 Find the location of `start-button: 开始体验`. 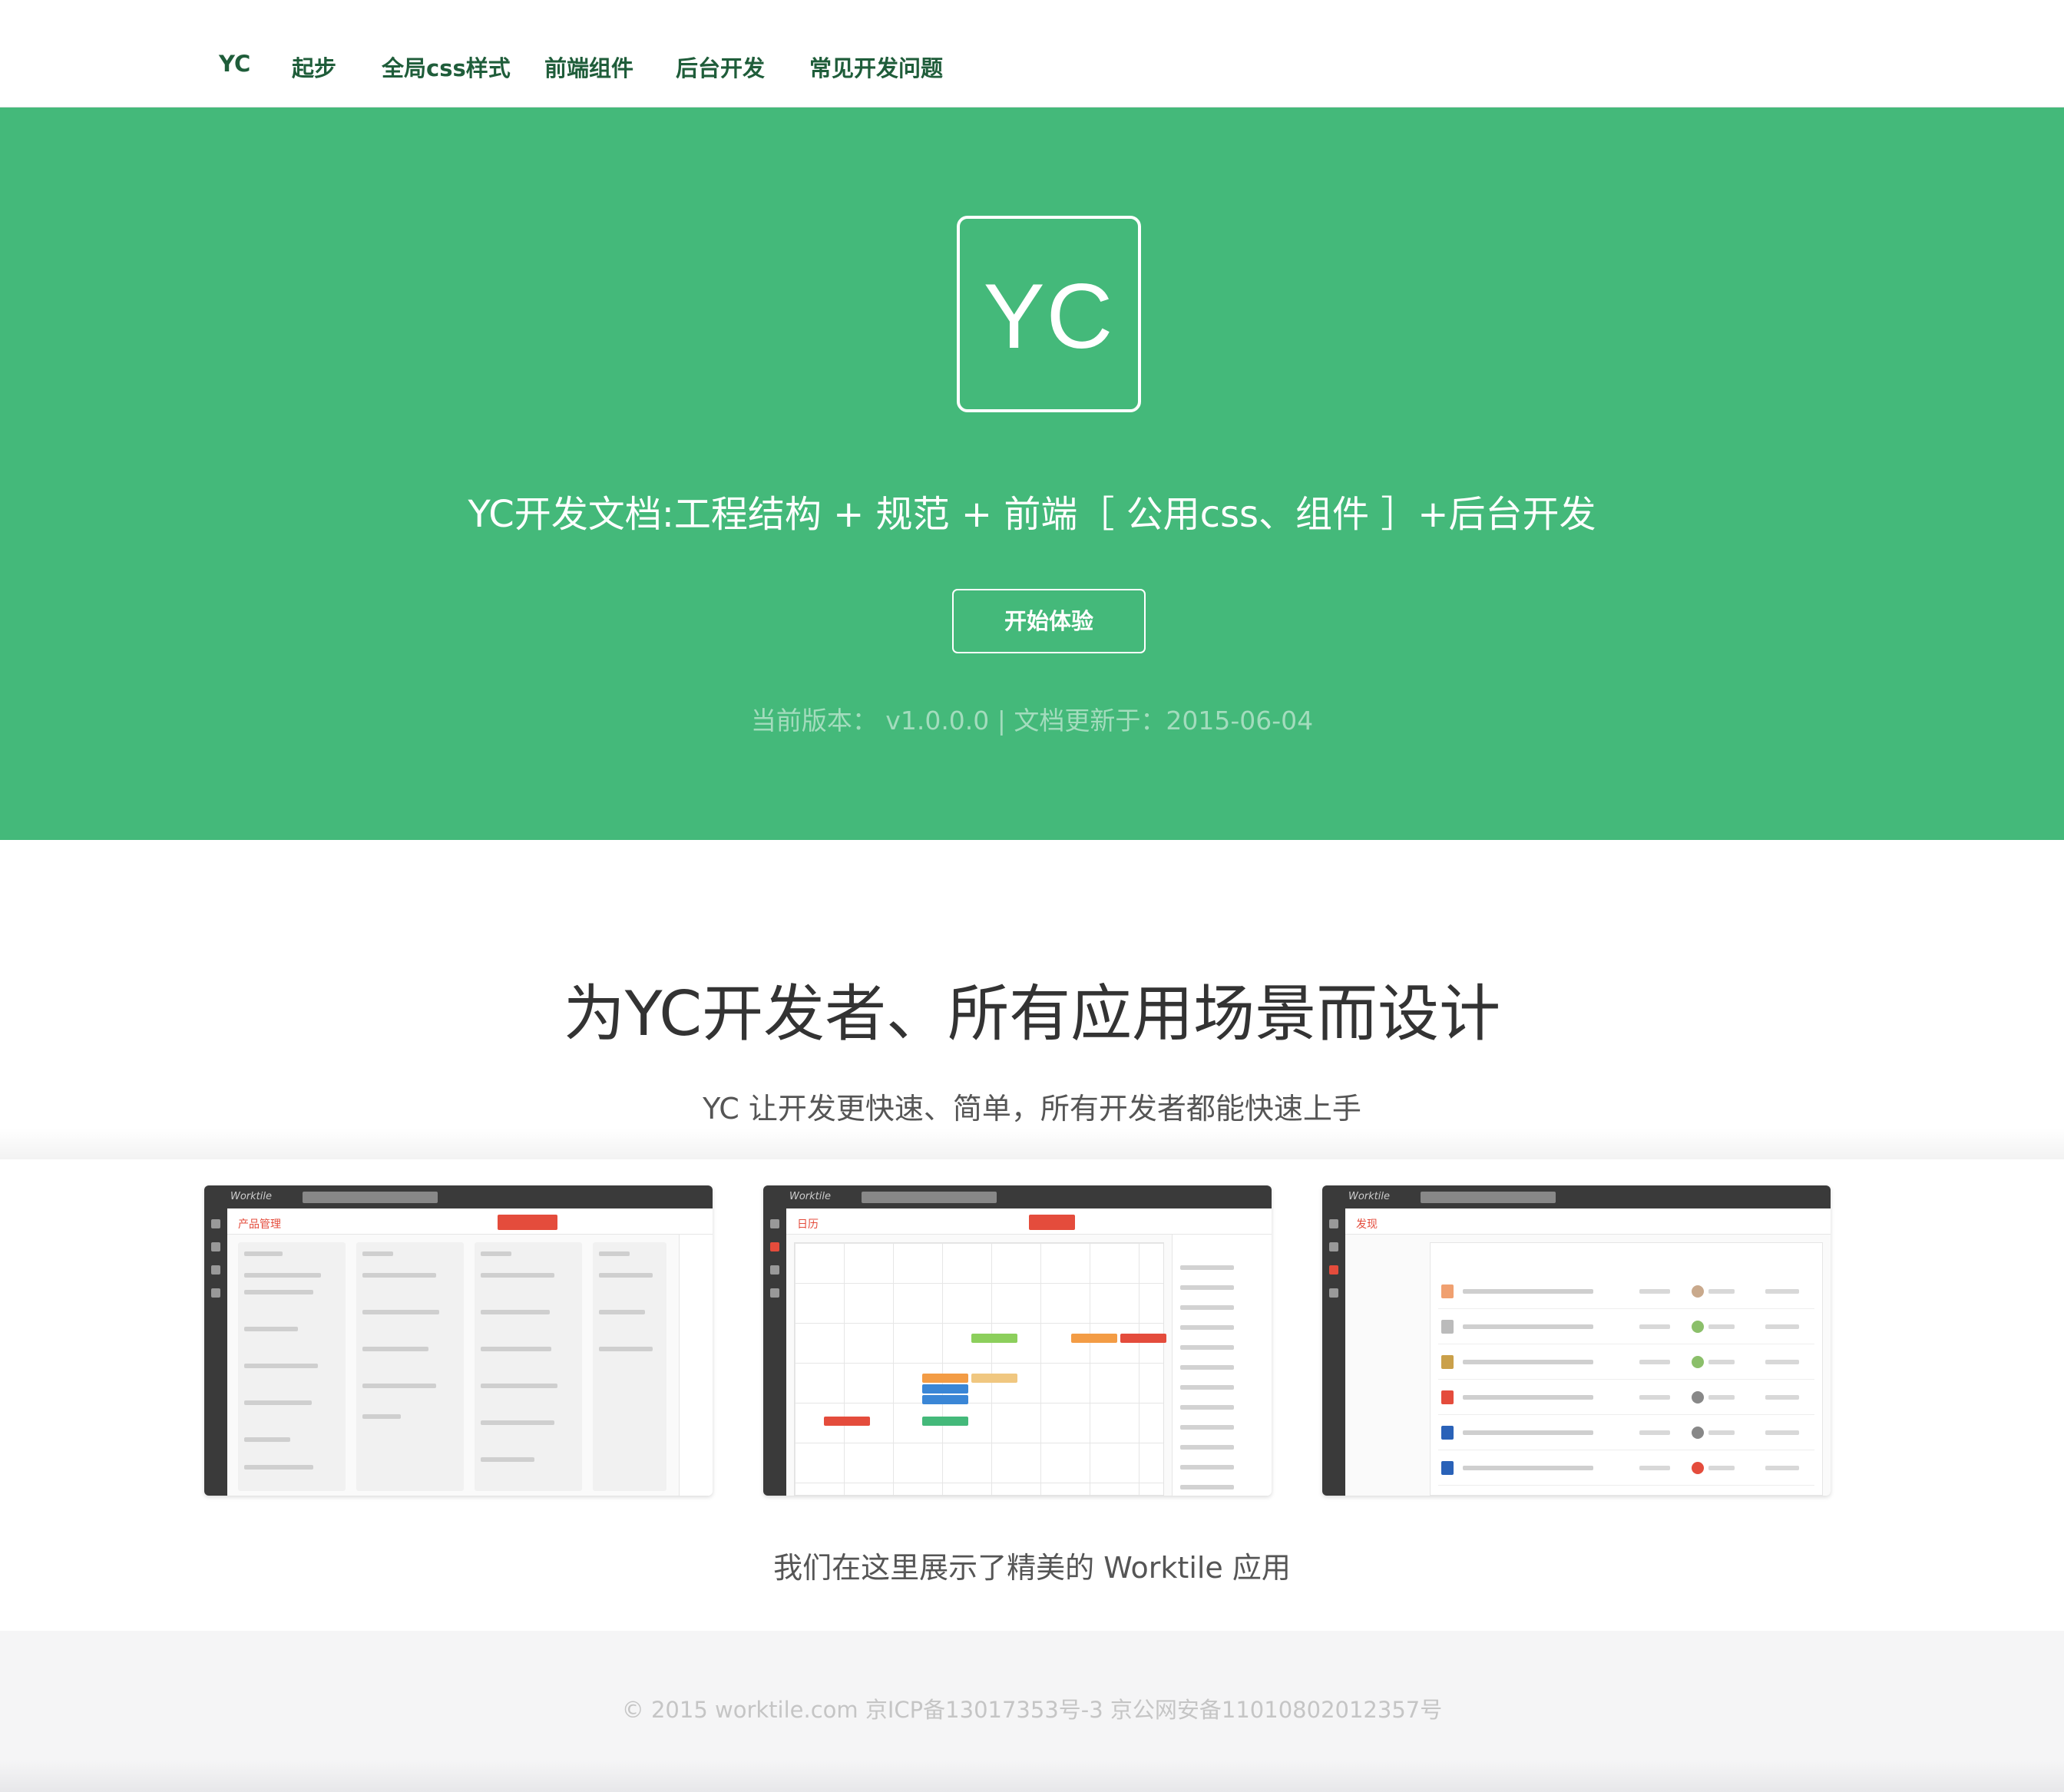

start-button: 开始体验 is located at coordinates (1049, 621).